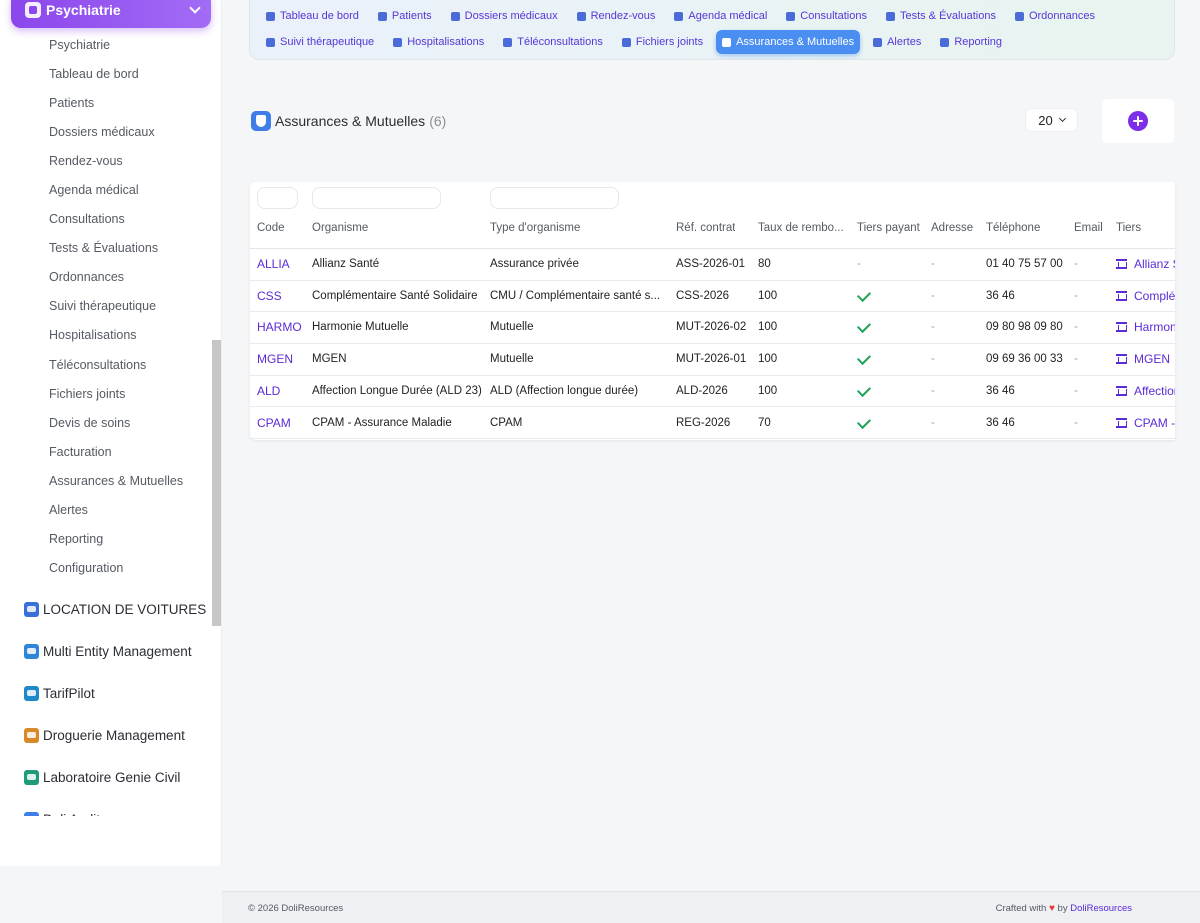 This screenshot has width=1200, height=923. I want to click on tiers-label: Harmonie Mutuelle, so click(1154, 327).